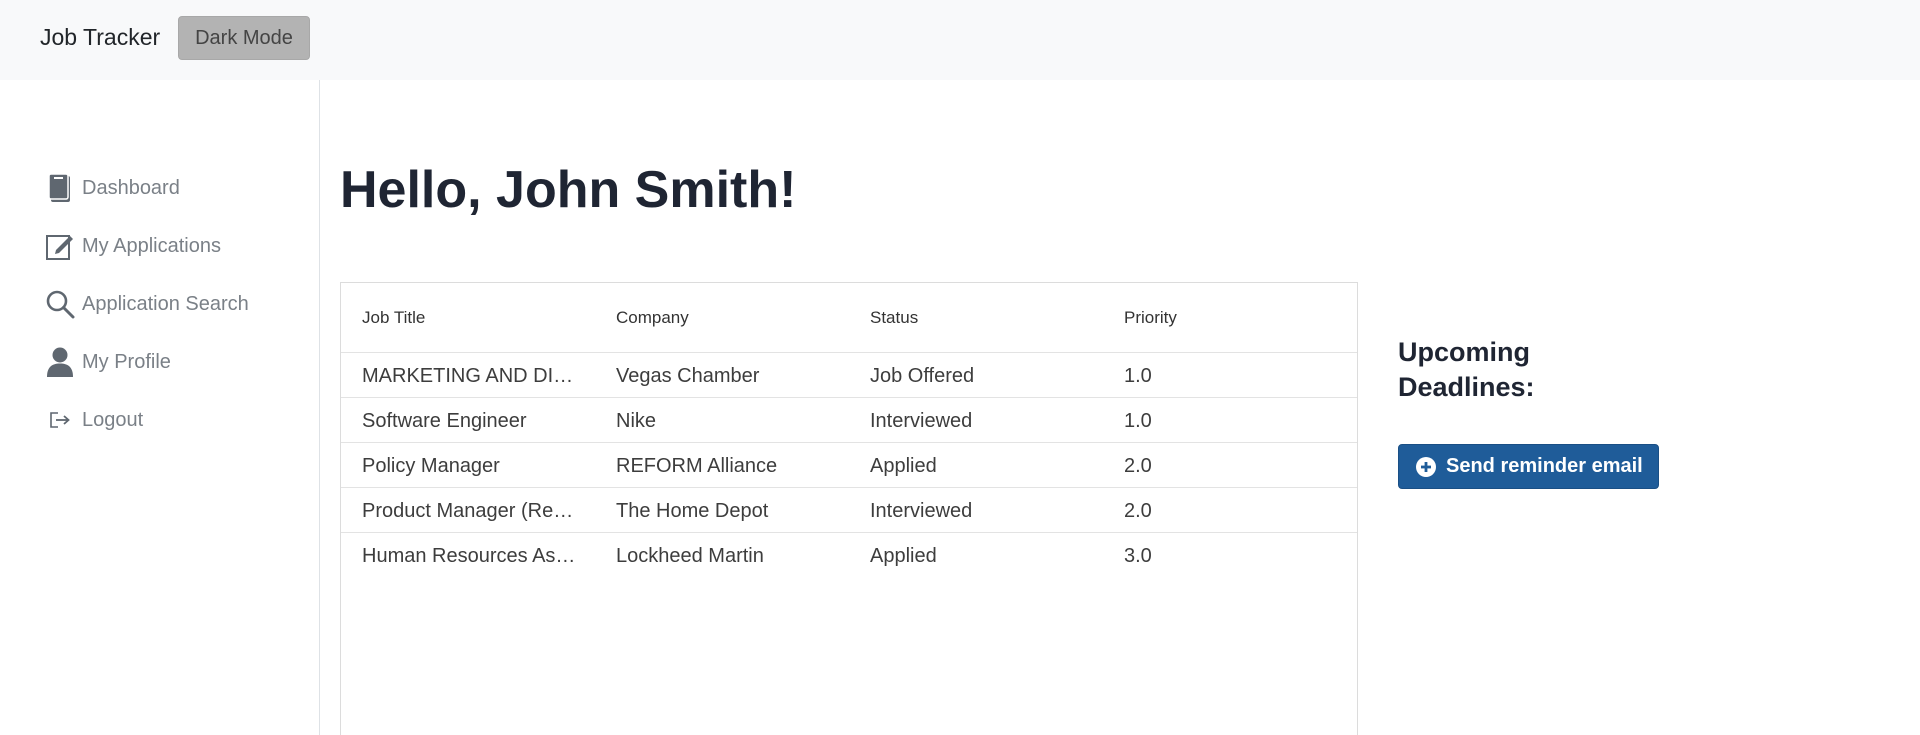 This screenshot has height=735, width=1920. What do you see at coordinates (100, 37) in the screenshot?
I see `app-brand: Job Tracker` at bounding box center [100, 37].